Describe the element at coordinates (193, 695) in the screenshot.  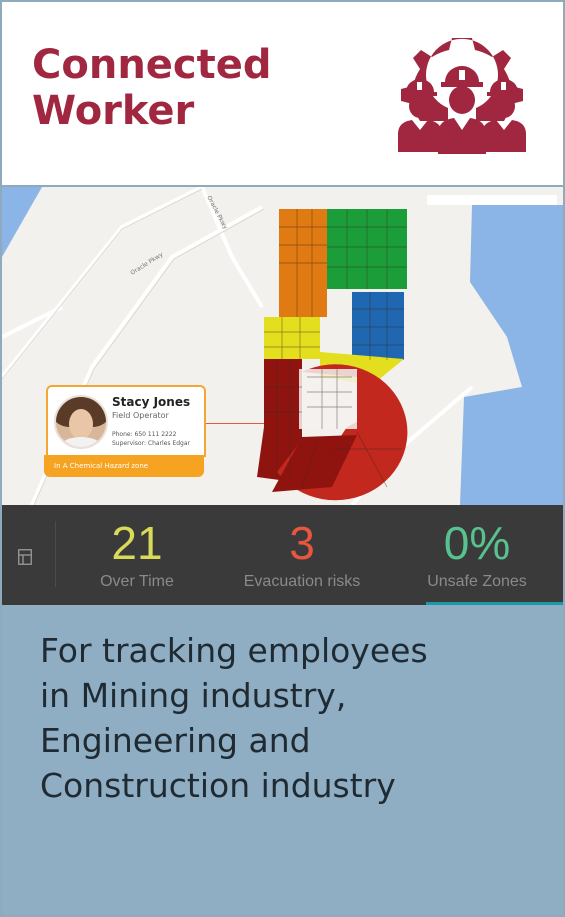
I see `description-line-2: in Mining industry,` at that location.